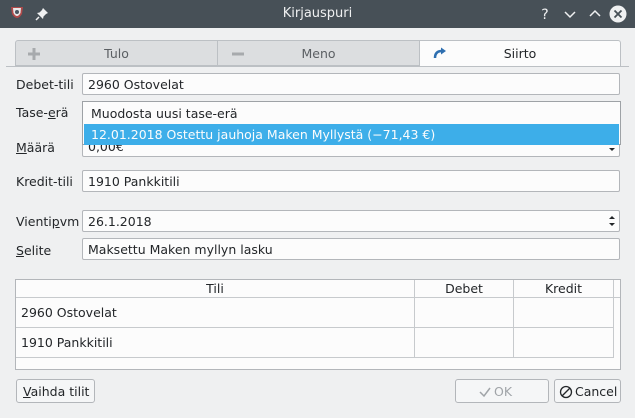 The image size is (635, 418). I want to click on kredit-account-value: 1910 Pankkitili, so click(134, 181).